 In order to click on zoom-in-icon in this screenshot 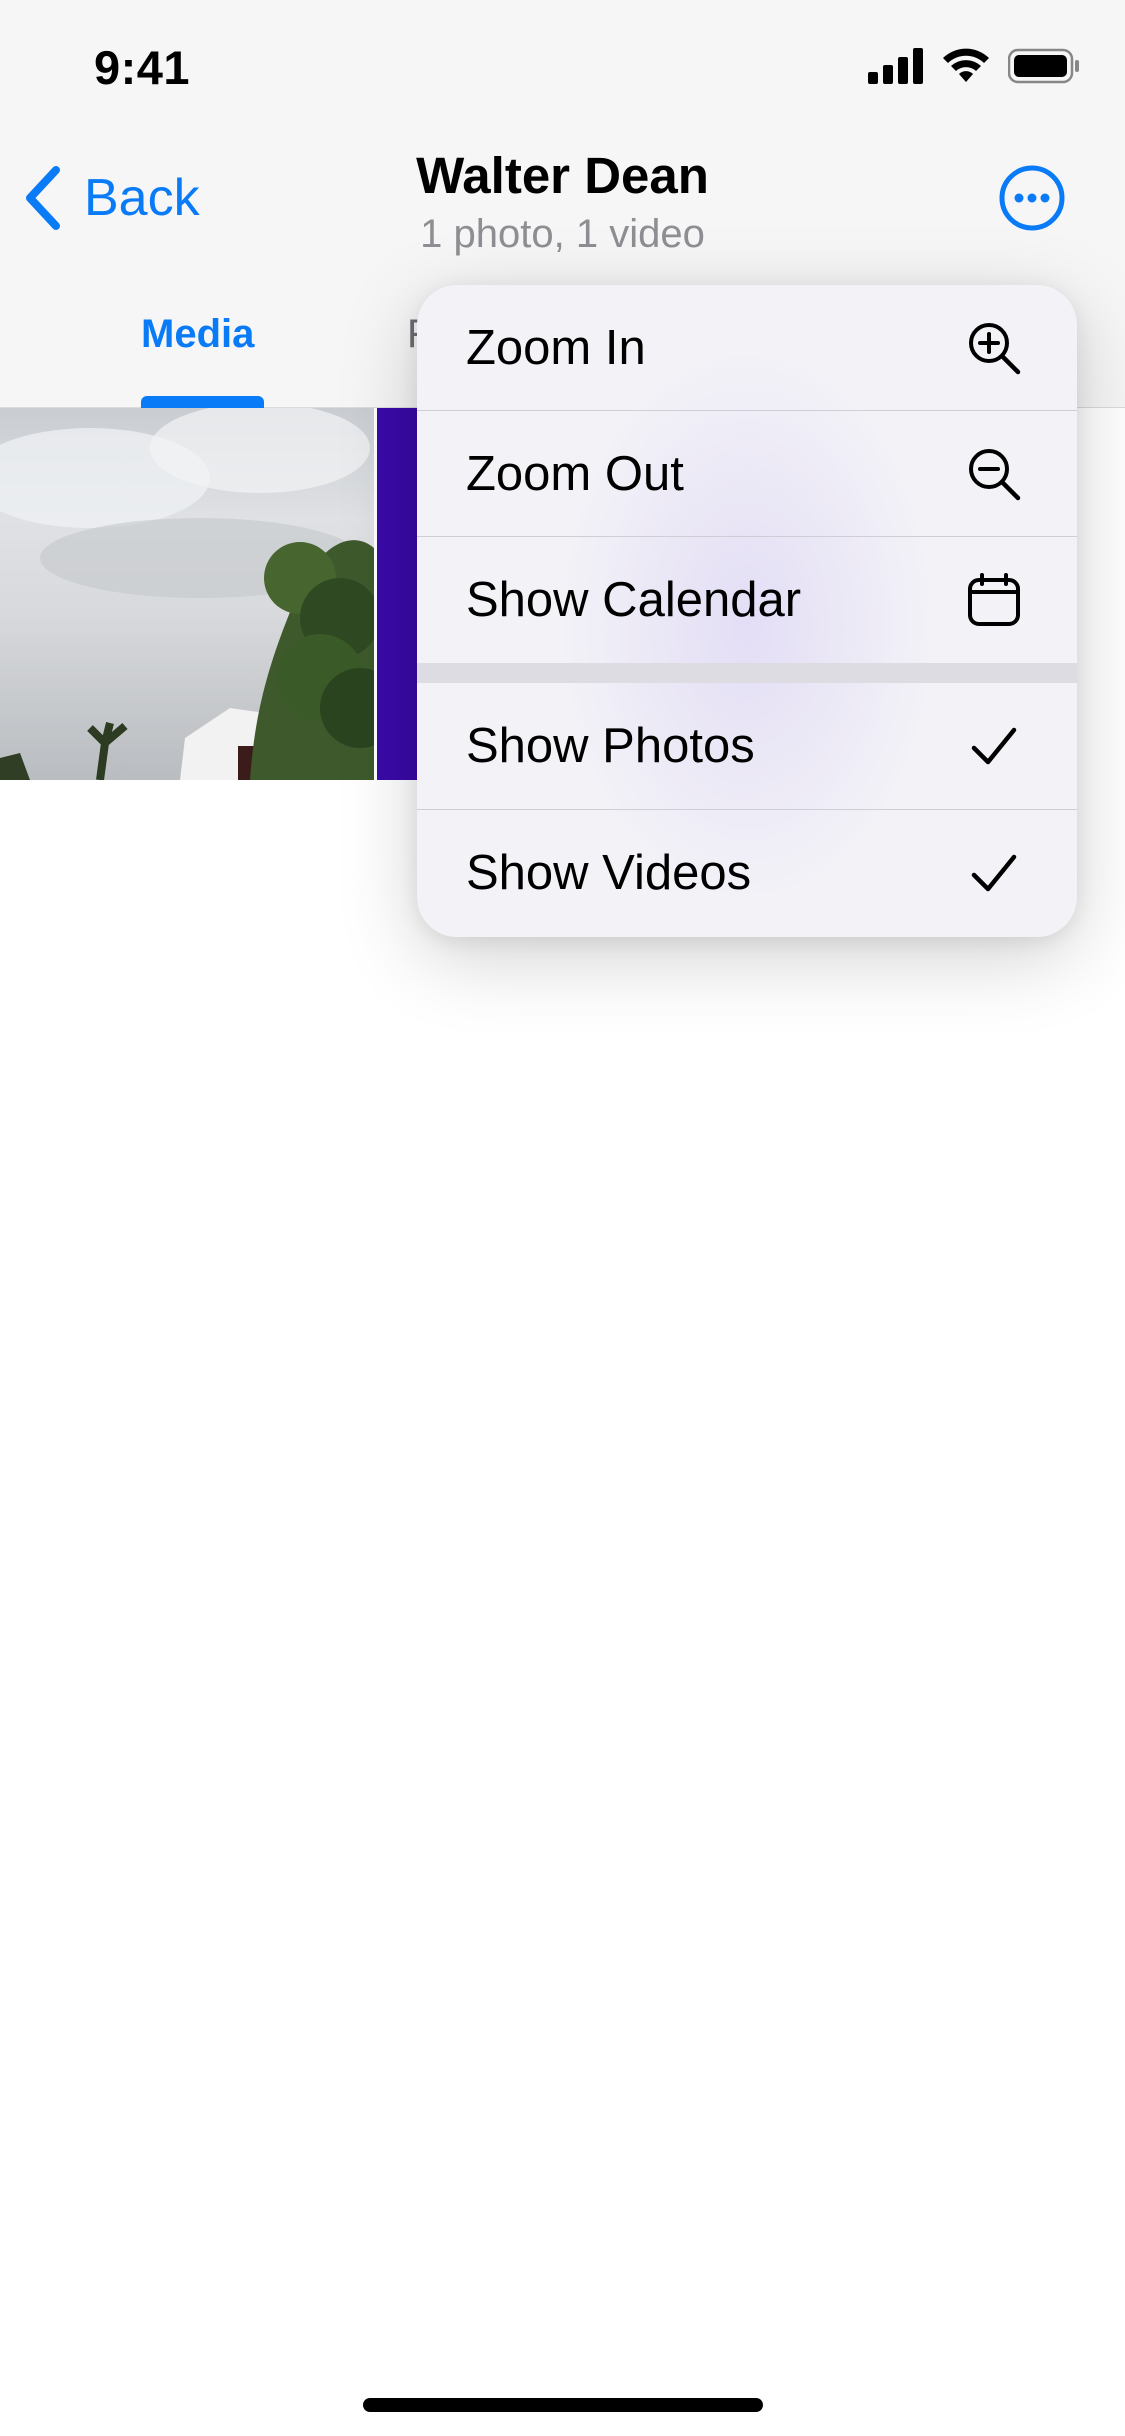, I will do `click(994, 348)`.